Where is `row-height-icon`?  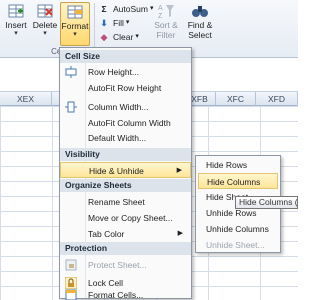 row-height-icon is located at coordinates (71, 72).